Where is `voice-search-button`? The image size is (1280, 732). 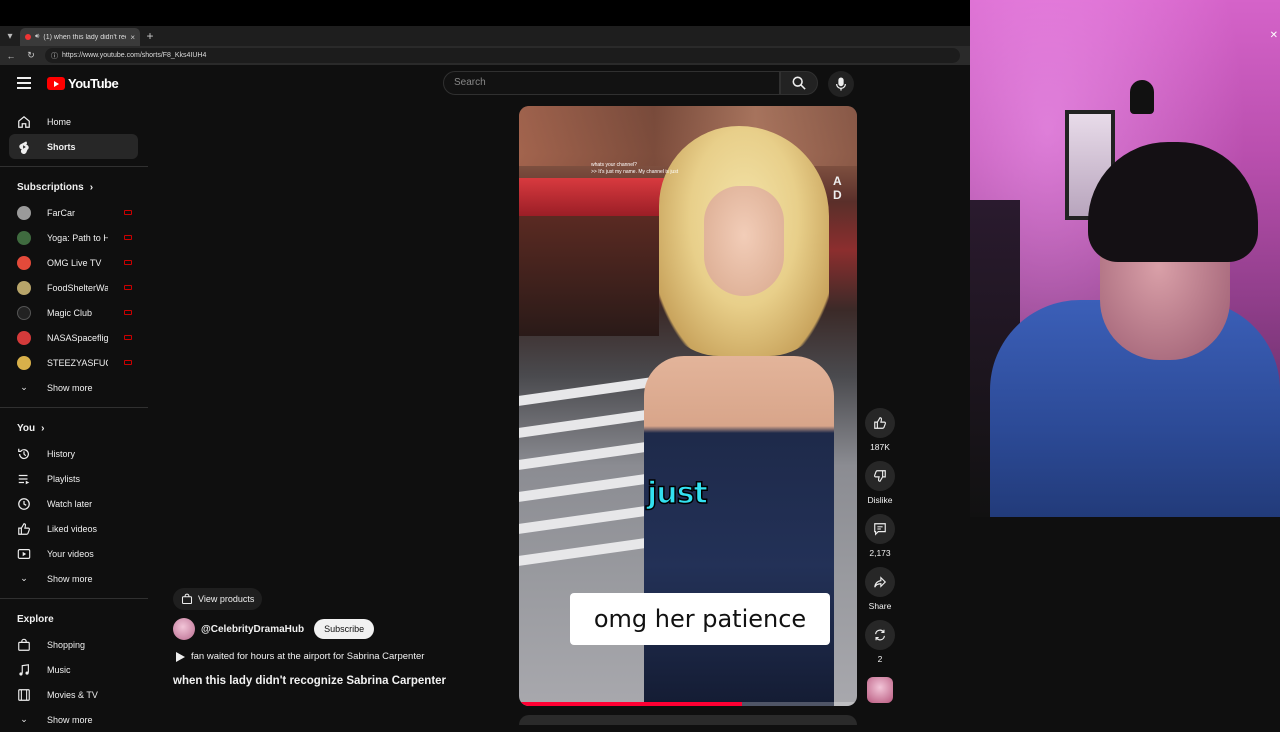
voice-search-button is located at coordinates (841, 84).